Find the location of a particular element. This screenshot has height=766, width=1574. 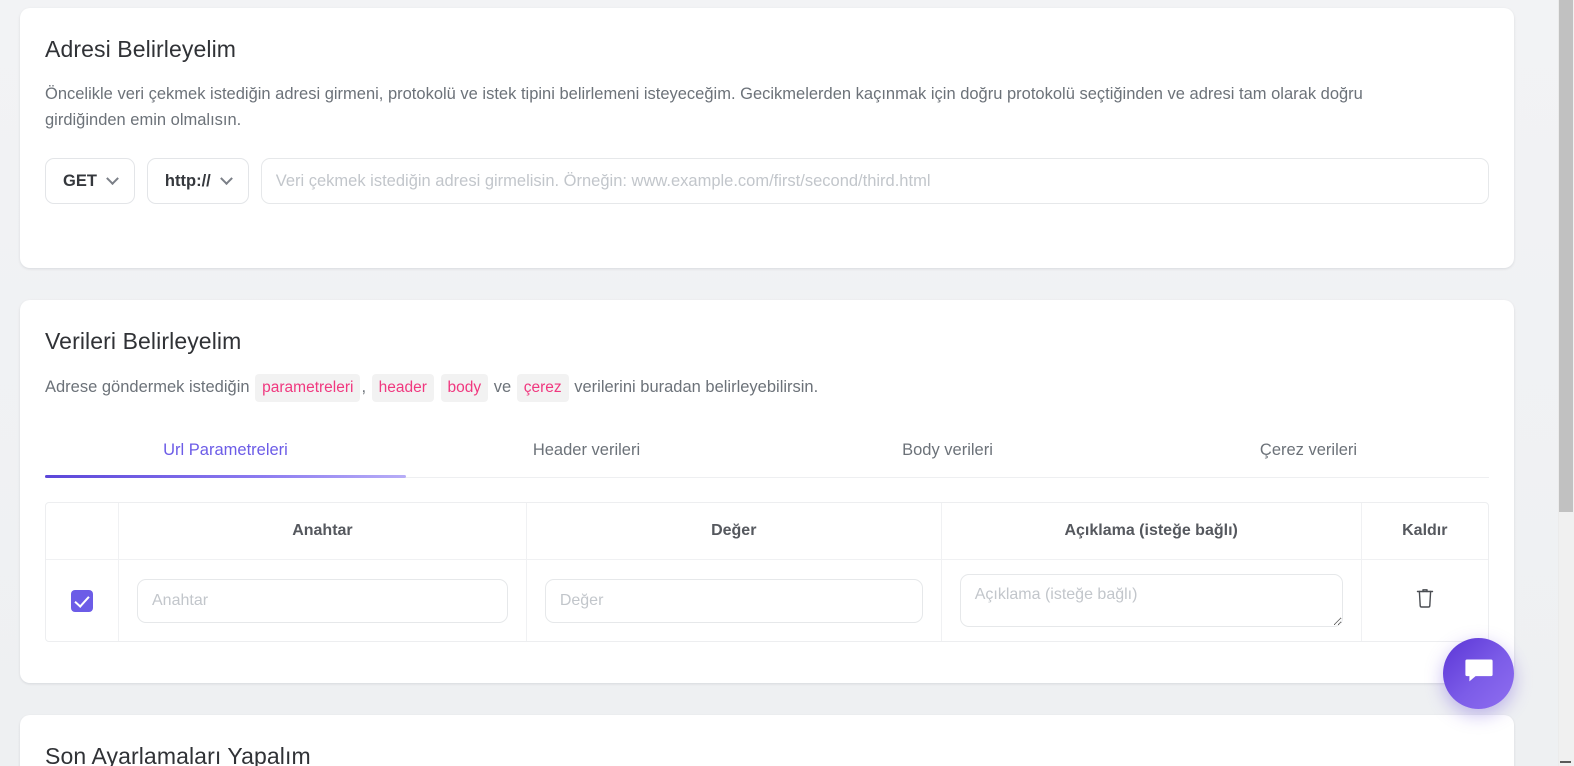

tab-header-verileri: Header verileri is located at coordinates (586, 452).